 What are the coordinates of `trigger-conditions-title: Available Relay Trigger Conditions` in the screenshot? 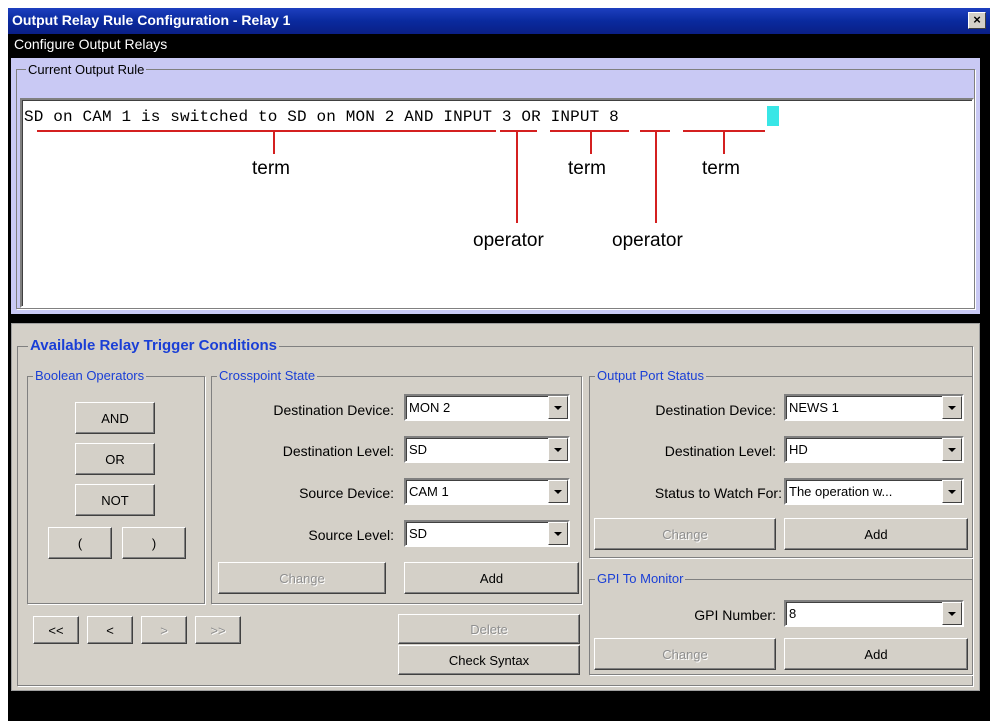 It's located at (154, 345).